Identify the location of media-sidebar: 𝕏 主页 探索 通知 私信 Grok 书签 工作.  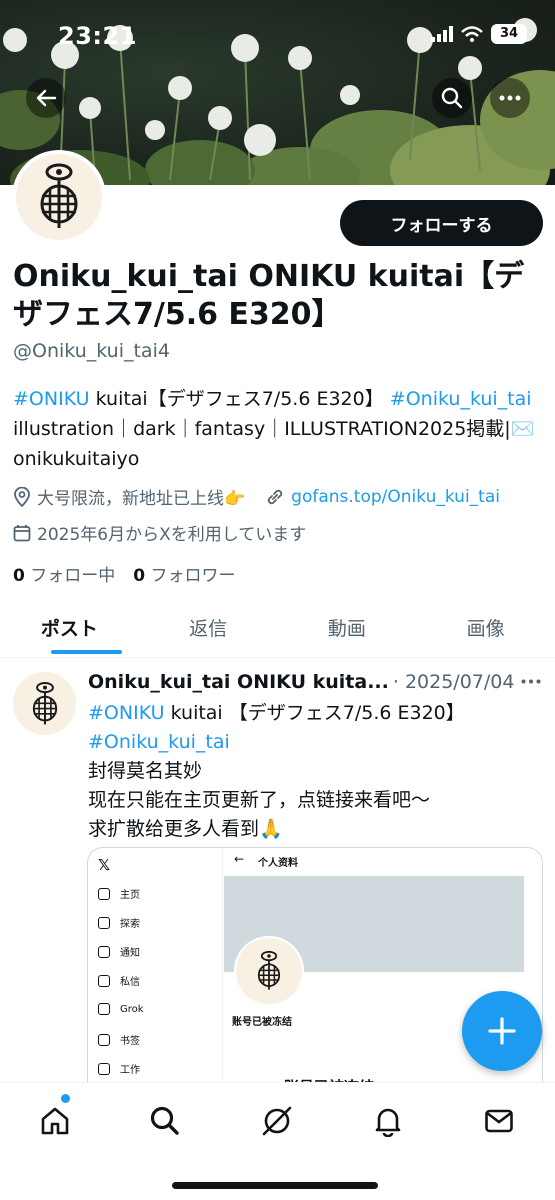
(155, 977).